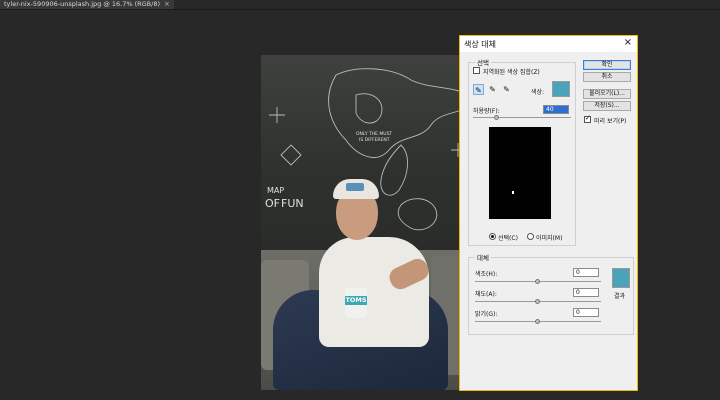 The image size is (720, 400). Describe the element at coordinates (587, 118) in the screenshot. I see `preview-checkbox` at that location.